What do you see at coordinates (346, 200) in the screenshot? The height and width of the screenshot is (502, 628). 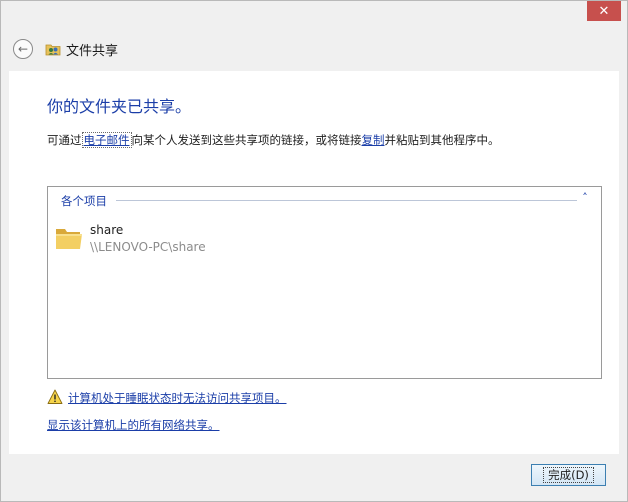 I see `group-divider` at bounding box center [346, 200].